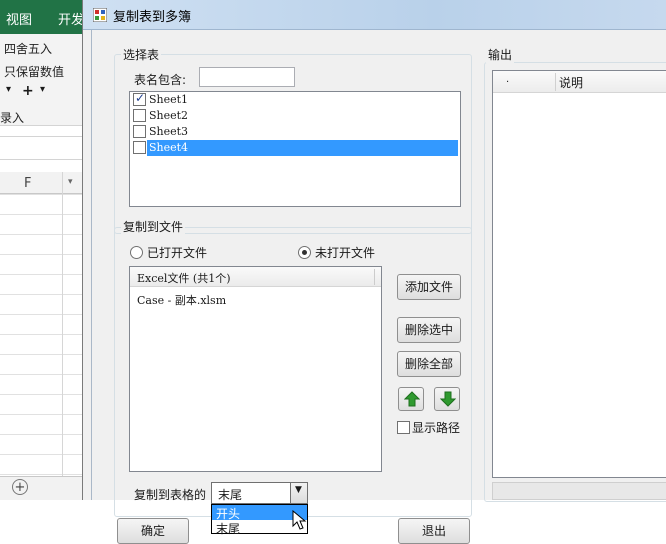 The width and height of the screenshot is (666, 544). Describe the element at coordinates (436, 427) in the screenshot. I see `show-path-label: 显示路径` at that location.